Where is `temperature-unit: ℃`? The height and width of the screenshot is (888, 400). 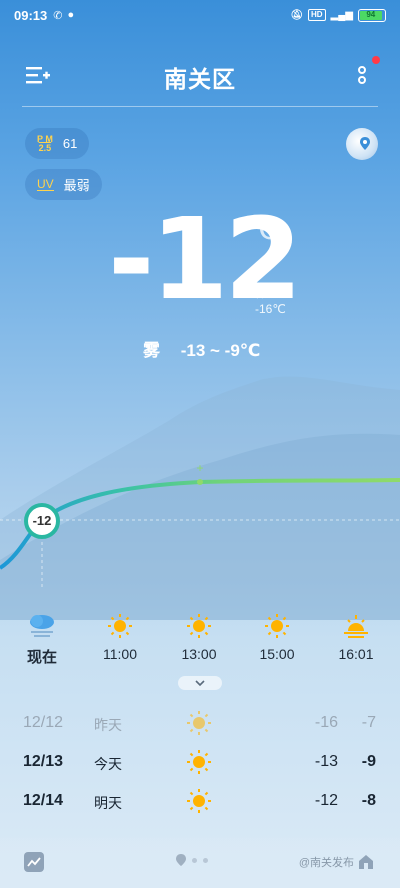 temperature-unit: ℃ is located at coordinates (263, 229).